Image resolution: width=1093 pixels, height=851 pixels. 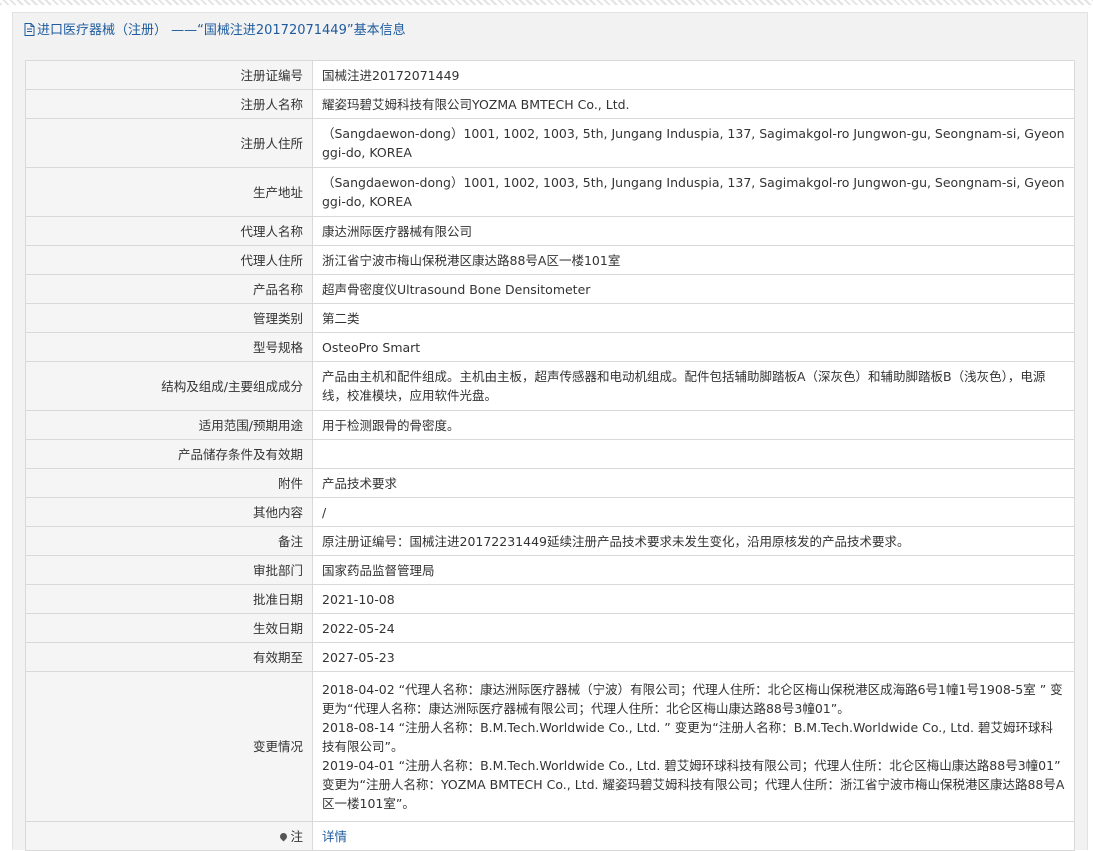 What do you see at coordinates (169, 192) in the screenshot?
I see `row-label: 生产地址` at bounding box center [169, 192].